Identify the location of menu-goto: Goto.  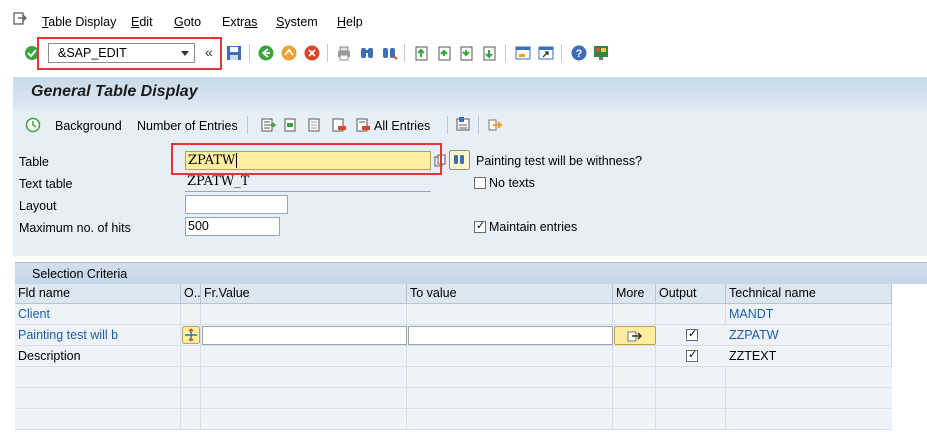
(187, 22).